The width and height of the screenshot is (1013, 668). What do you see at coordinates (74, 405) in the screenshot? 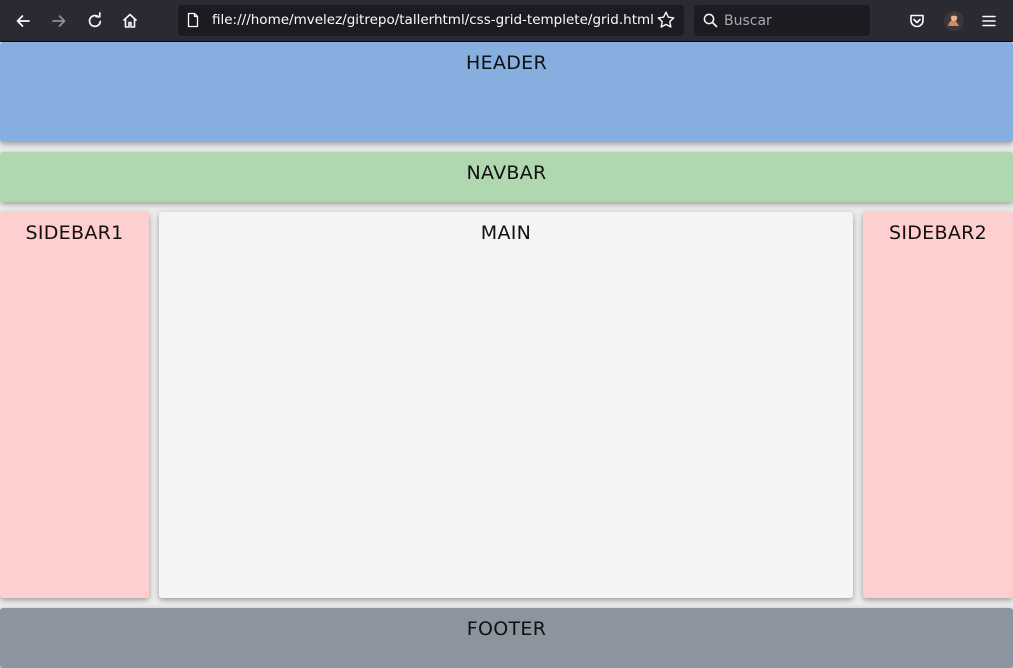
I see `sidebar1-area: SIDEBAR1` at bounding box center [74, 405].